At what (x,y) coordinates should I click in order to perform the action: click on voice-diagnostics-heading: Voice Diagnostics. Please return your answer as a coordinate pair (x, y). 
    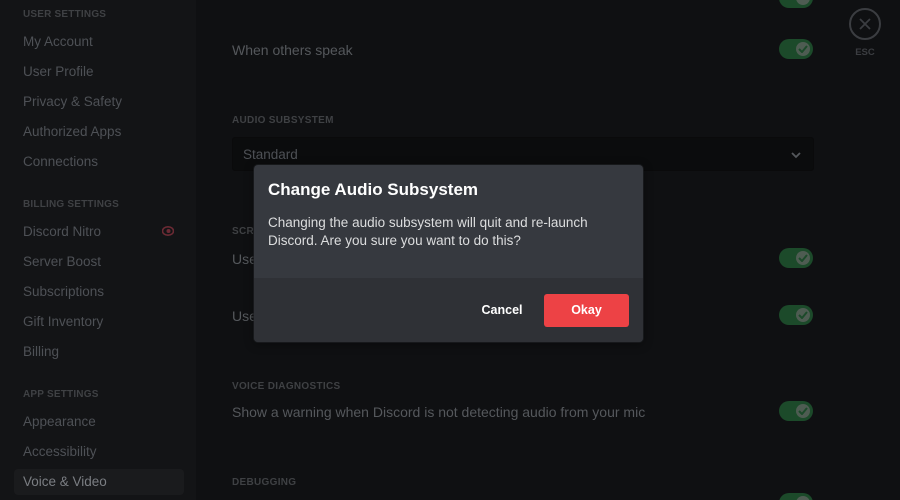
    Looking at the image, I should click on (286, 386).